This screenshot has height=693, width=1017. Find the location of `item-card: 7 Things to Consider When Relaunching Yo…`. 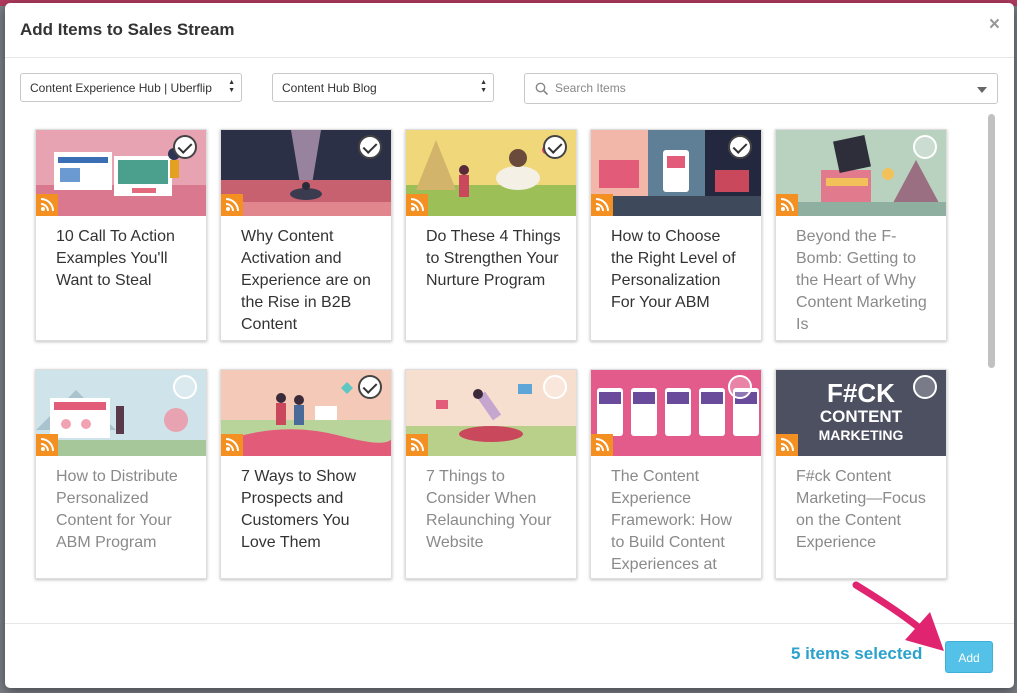

item-card: 7 Things to Consider When Relaunching Yo… is located at coordinates (491, 474).